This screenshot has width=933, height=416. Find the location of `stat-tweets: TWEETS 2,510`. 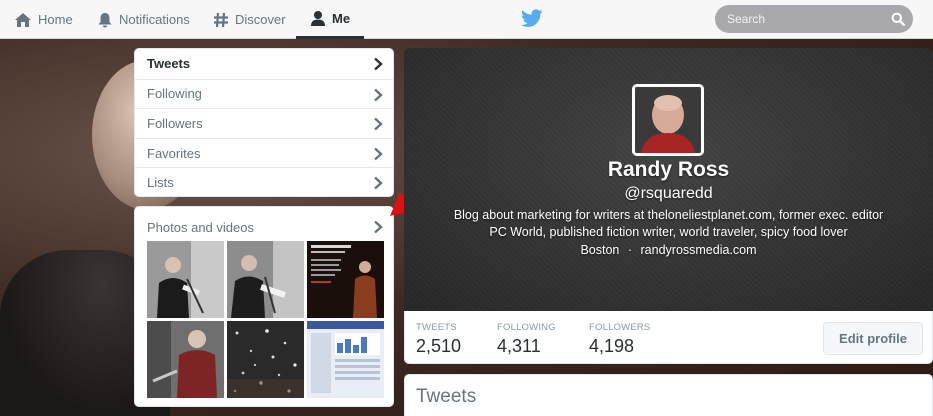

stat-tweets: TWEETS 2,510 is located at coordinates (438, 339).